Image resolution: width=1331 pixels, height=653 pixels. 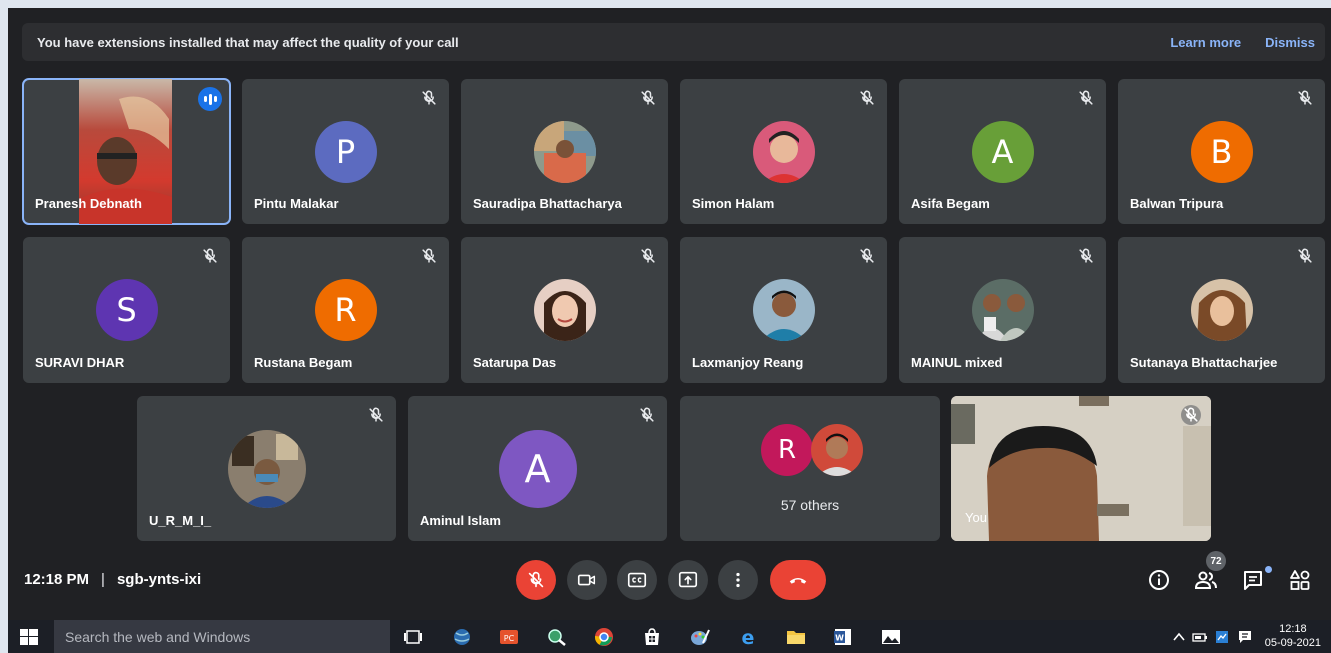 I want to click on participant-tile: B Balwan Tripura, so click(x=1221, y=151).